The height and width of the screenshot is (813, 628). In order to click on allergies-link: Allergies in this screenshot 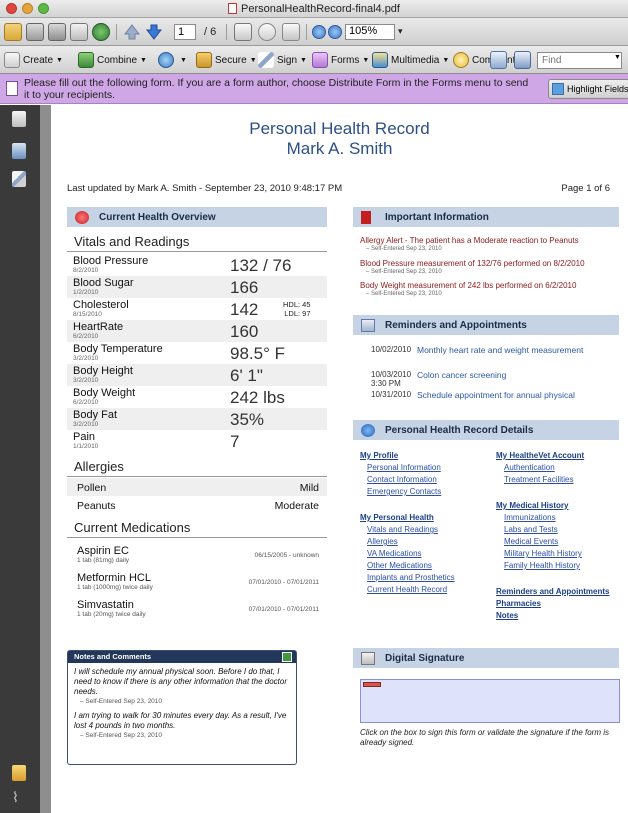, I will do `click(382, 541)`.